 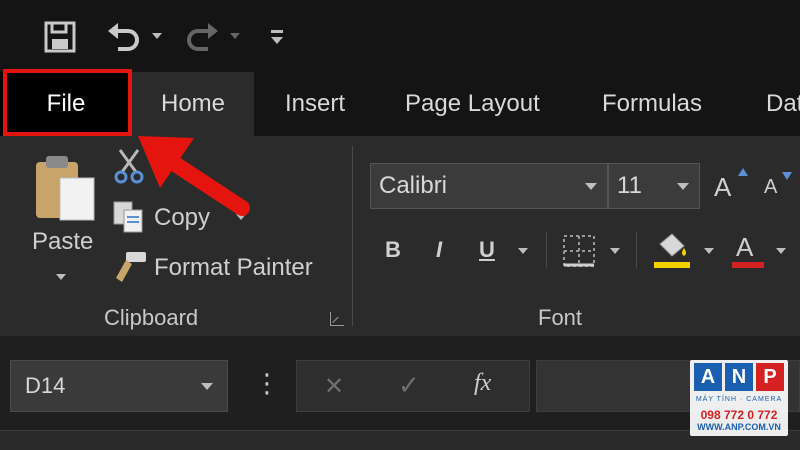 I want to click on undo-icon, so click(x=123, y=37).